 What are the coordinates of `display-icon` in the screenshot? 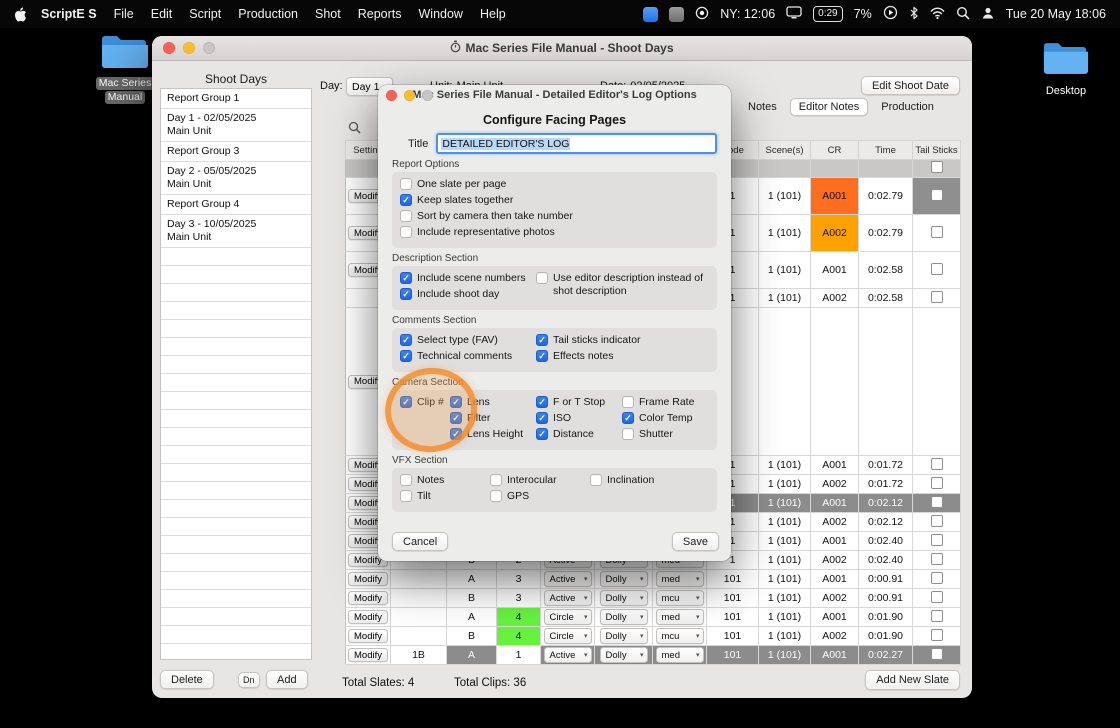 It's located at (794, 14).